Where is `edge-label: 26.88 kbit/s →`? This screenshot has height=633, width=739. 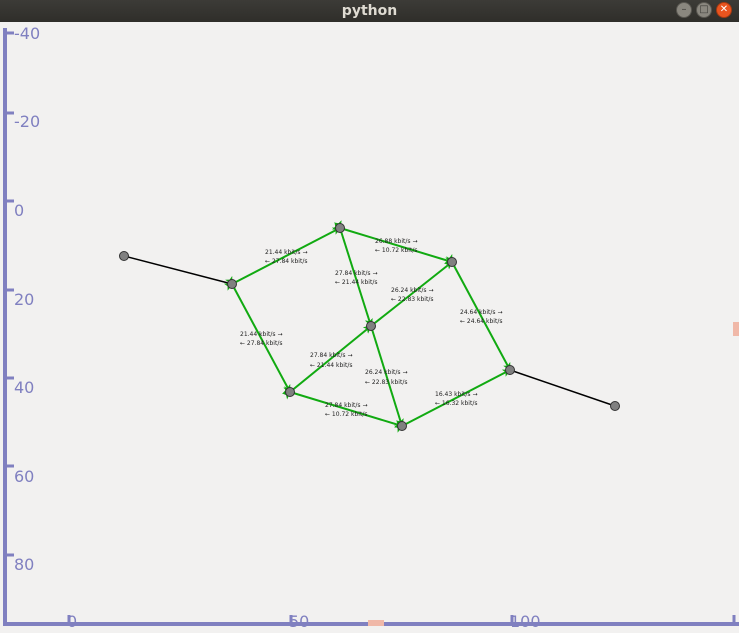 edge-label: 26.88 kbit/s → is located at coordinates (396, 241).